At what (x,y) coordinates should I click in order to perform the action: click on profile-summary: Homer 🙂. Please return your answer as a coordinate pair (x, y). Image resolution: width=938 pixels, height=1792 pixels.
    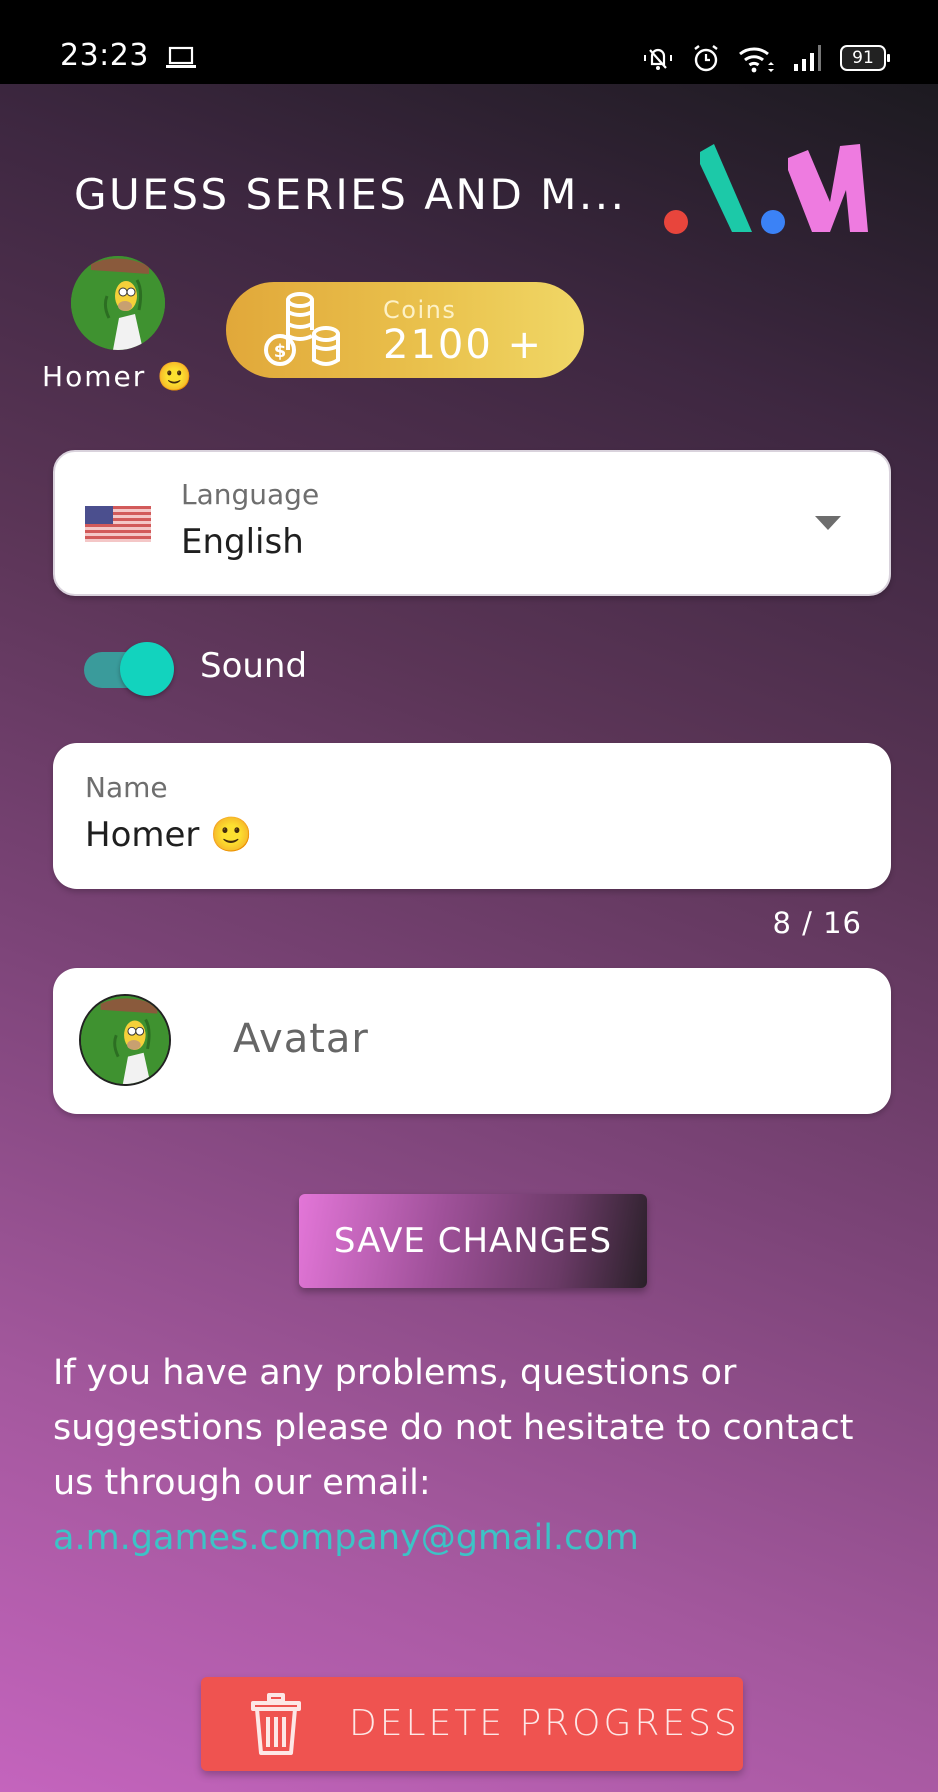
    Looking at the image, I should click on (118, 324).